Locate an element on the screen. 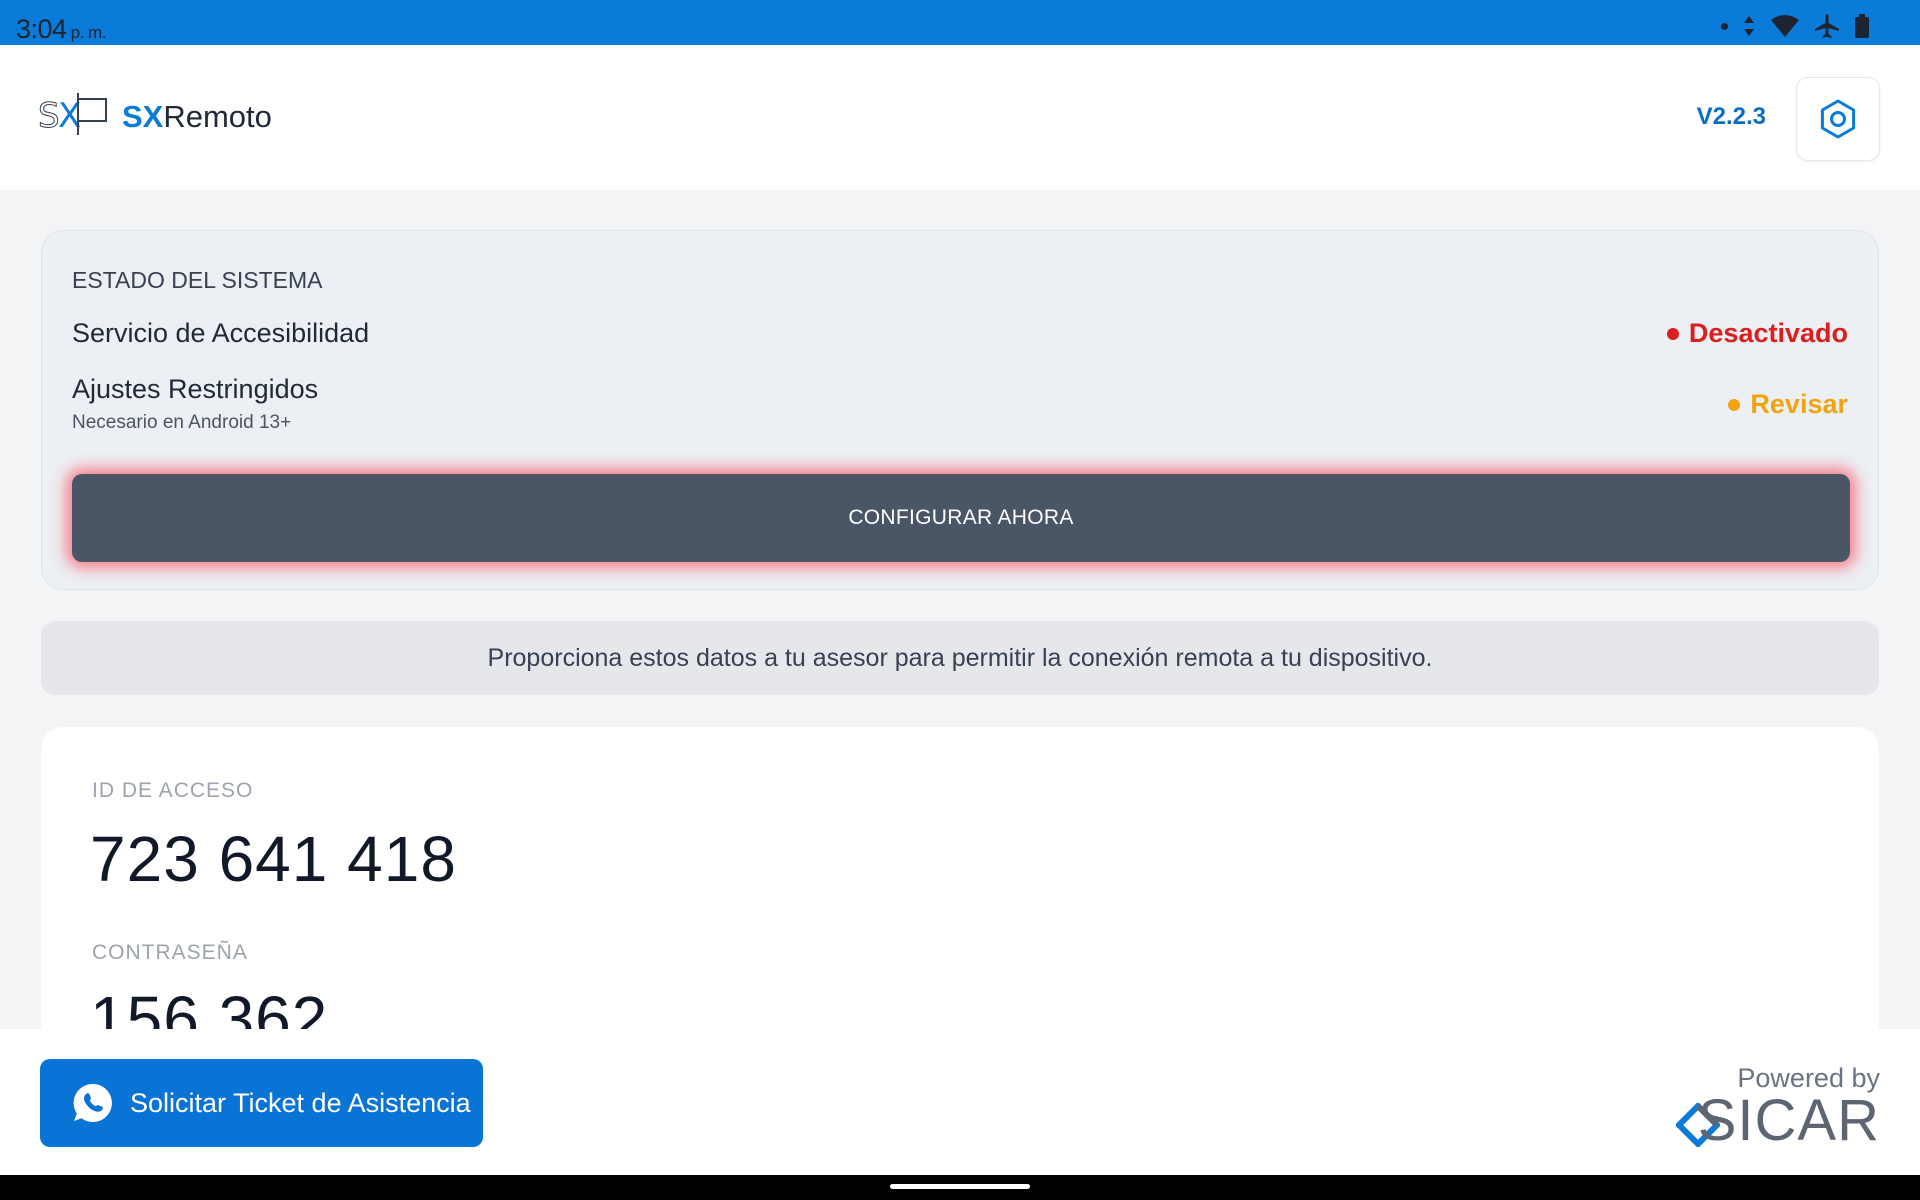 The image size is (1920, 1200). status-bar: 3:04 p. m. is located at coordinates (960, 22).